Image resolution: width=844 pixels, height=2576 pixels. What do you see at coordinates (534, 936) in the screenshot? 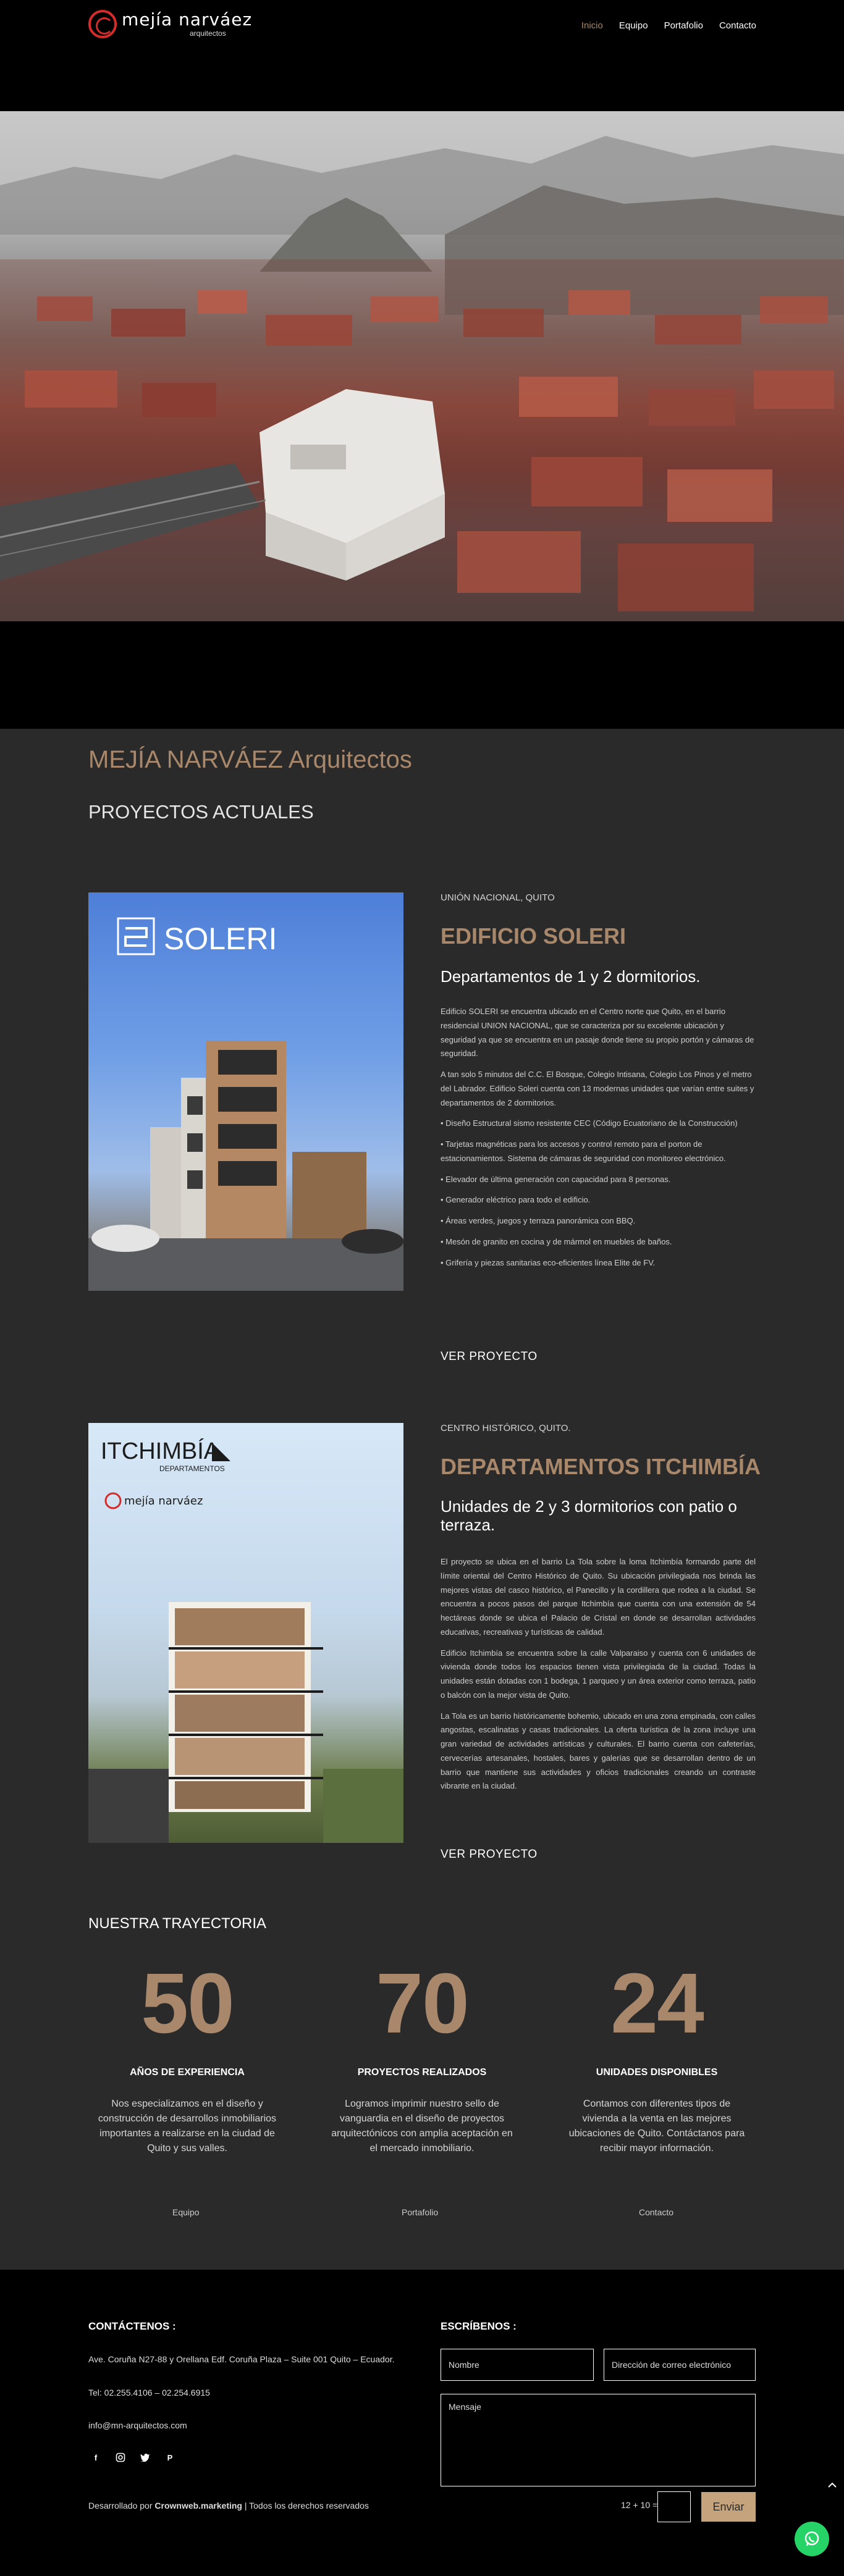
I see `project-title: EDIFICIO SOLERI` at bounding box center [534, 936].